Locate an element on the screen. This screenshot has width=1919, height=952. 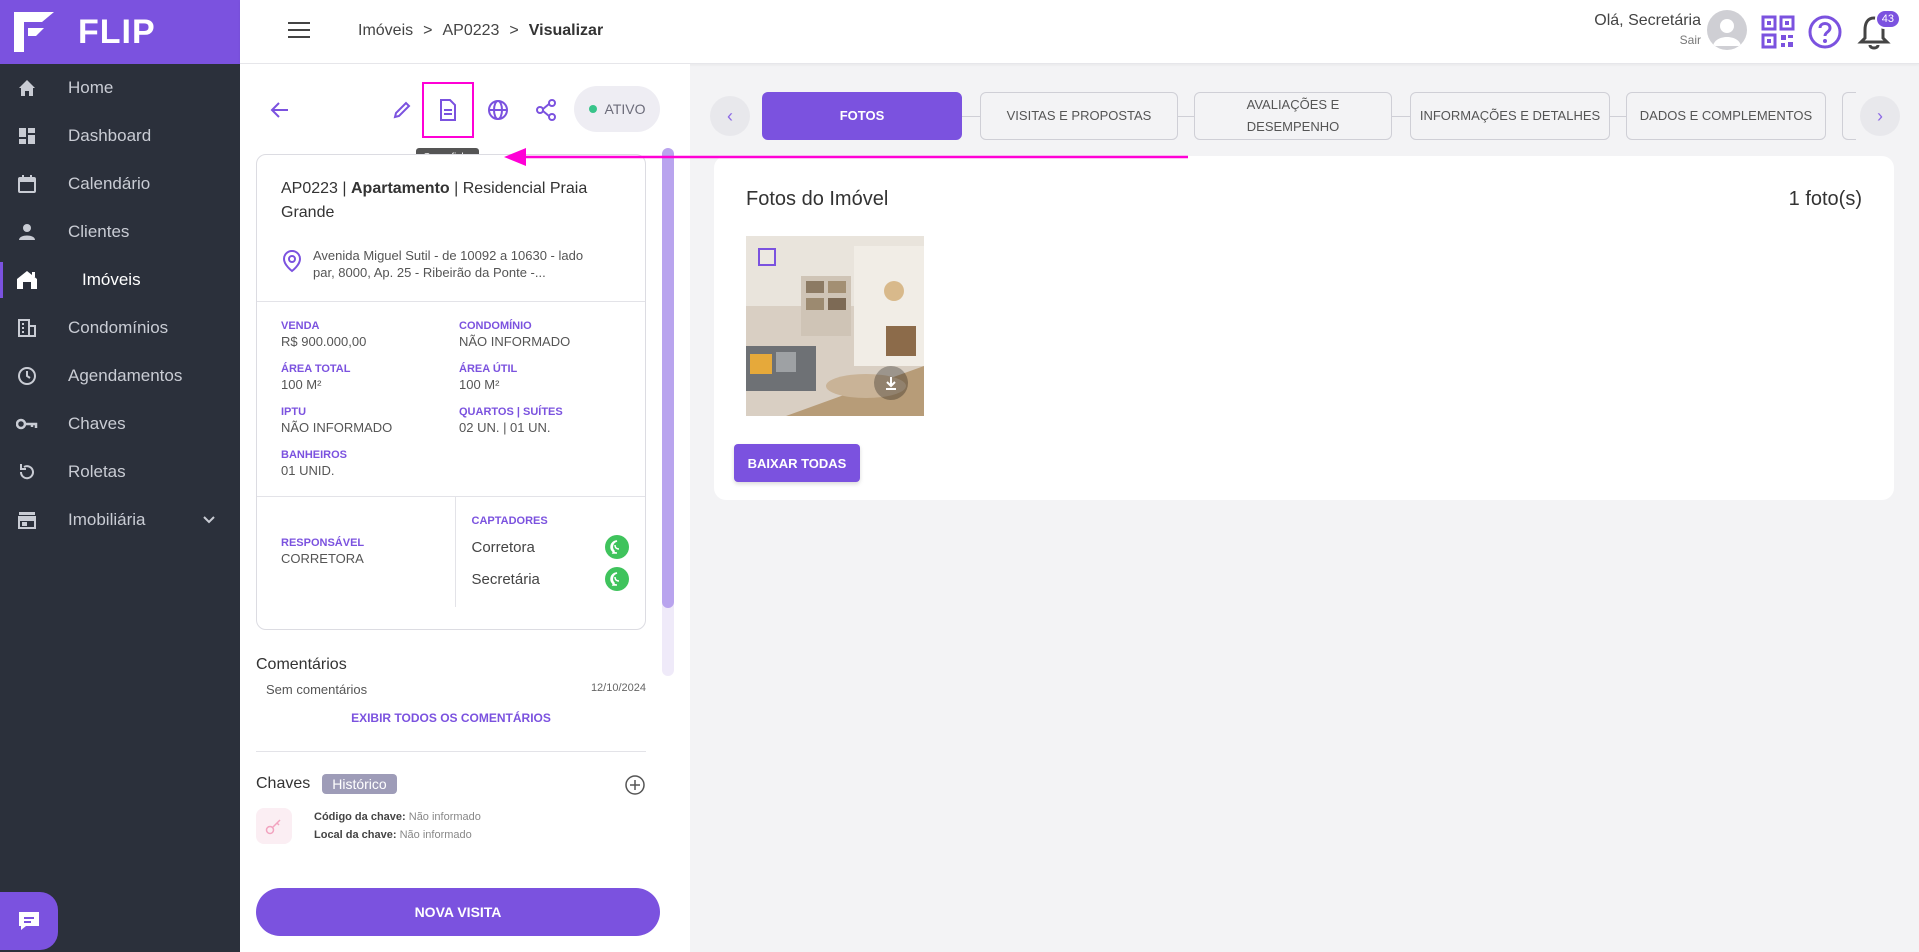
document-icon is located at coordinates (448, 110).